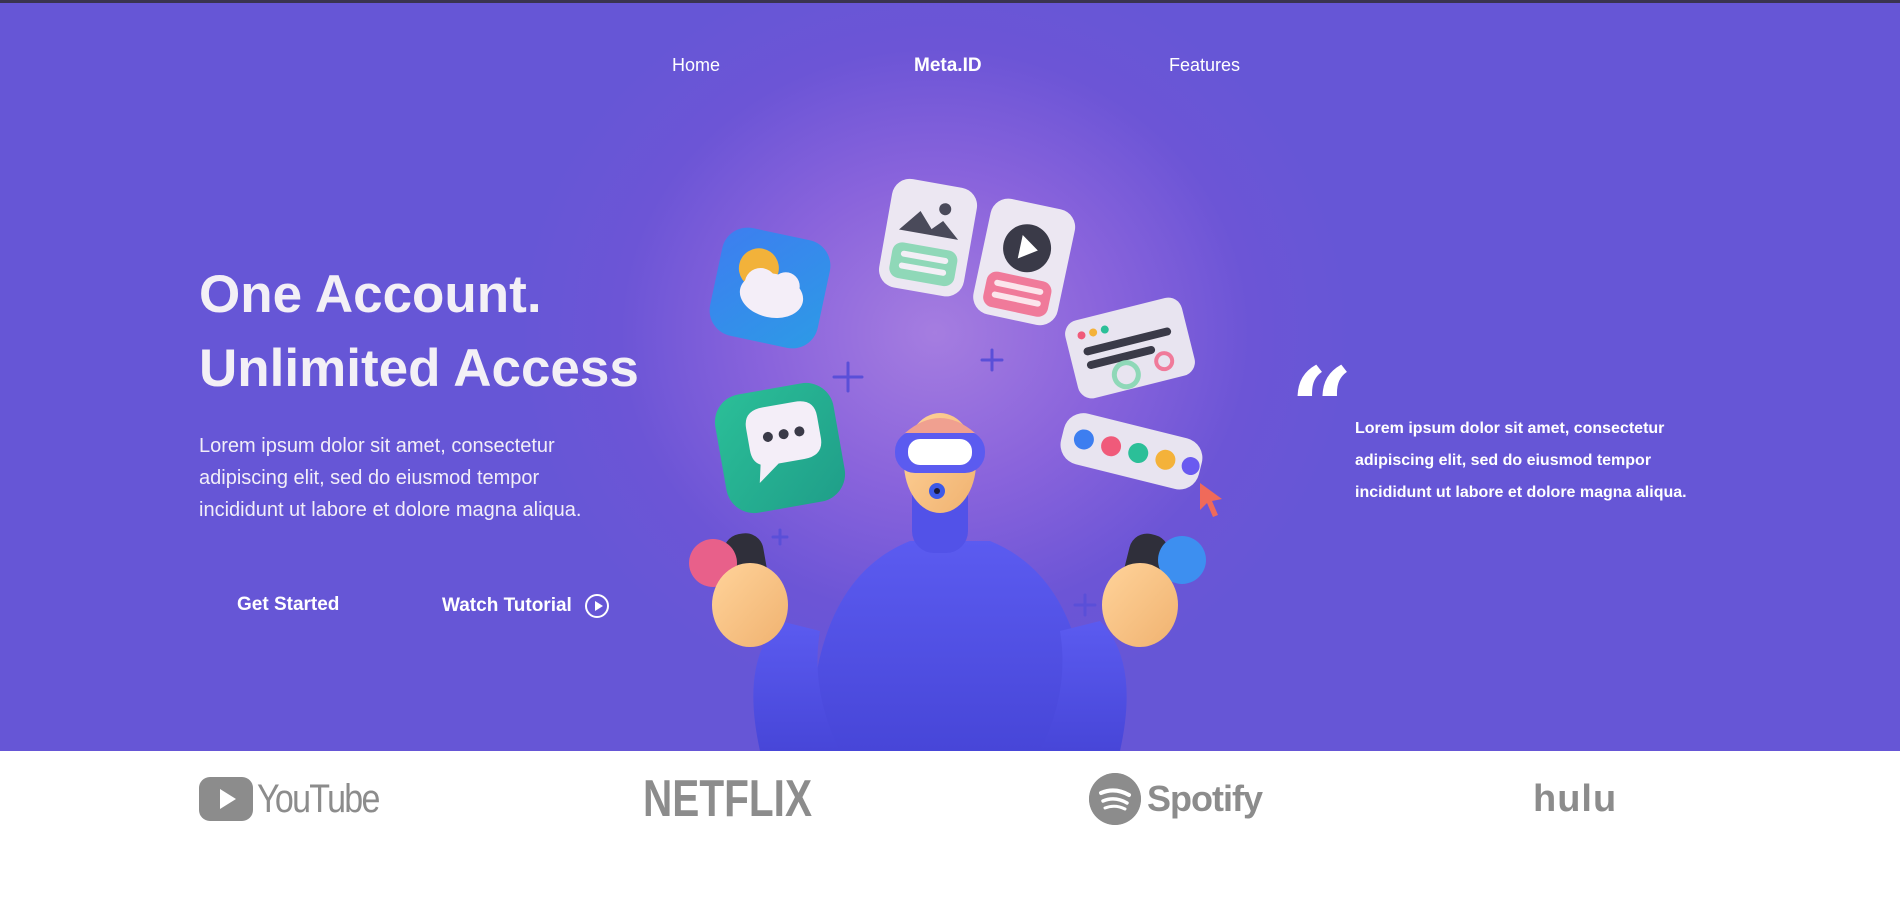  Describe the element at coordinates (1204, 65) in the screenshot. I see `nav-features-link: Features` at that location.